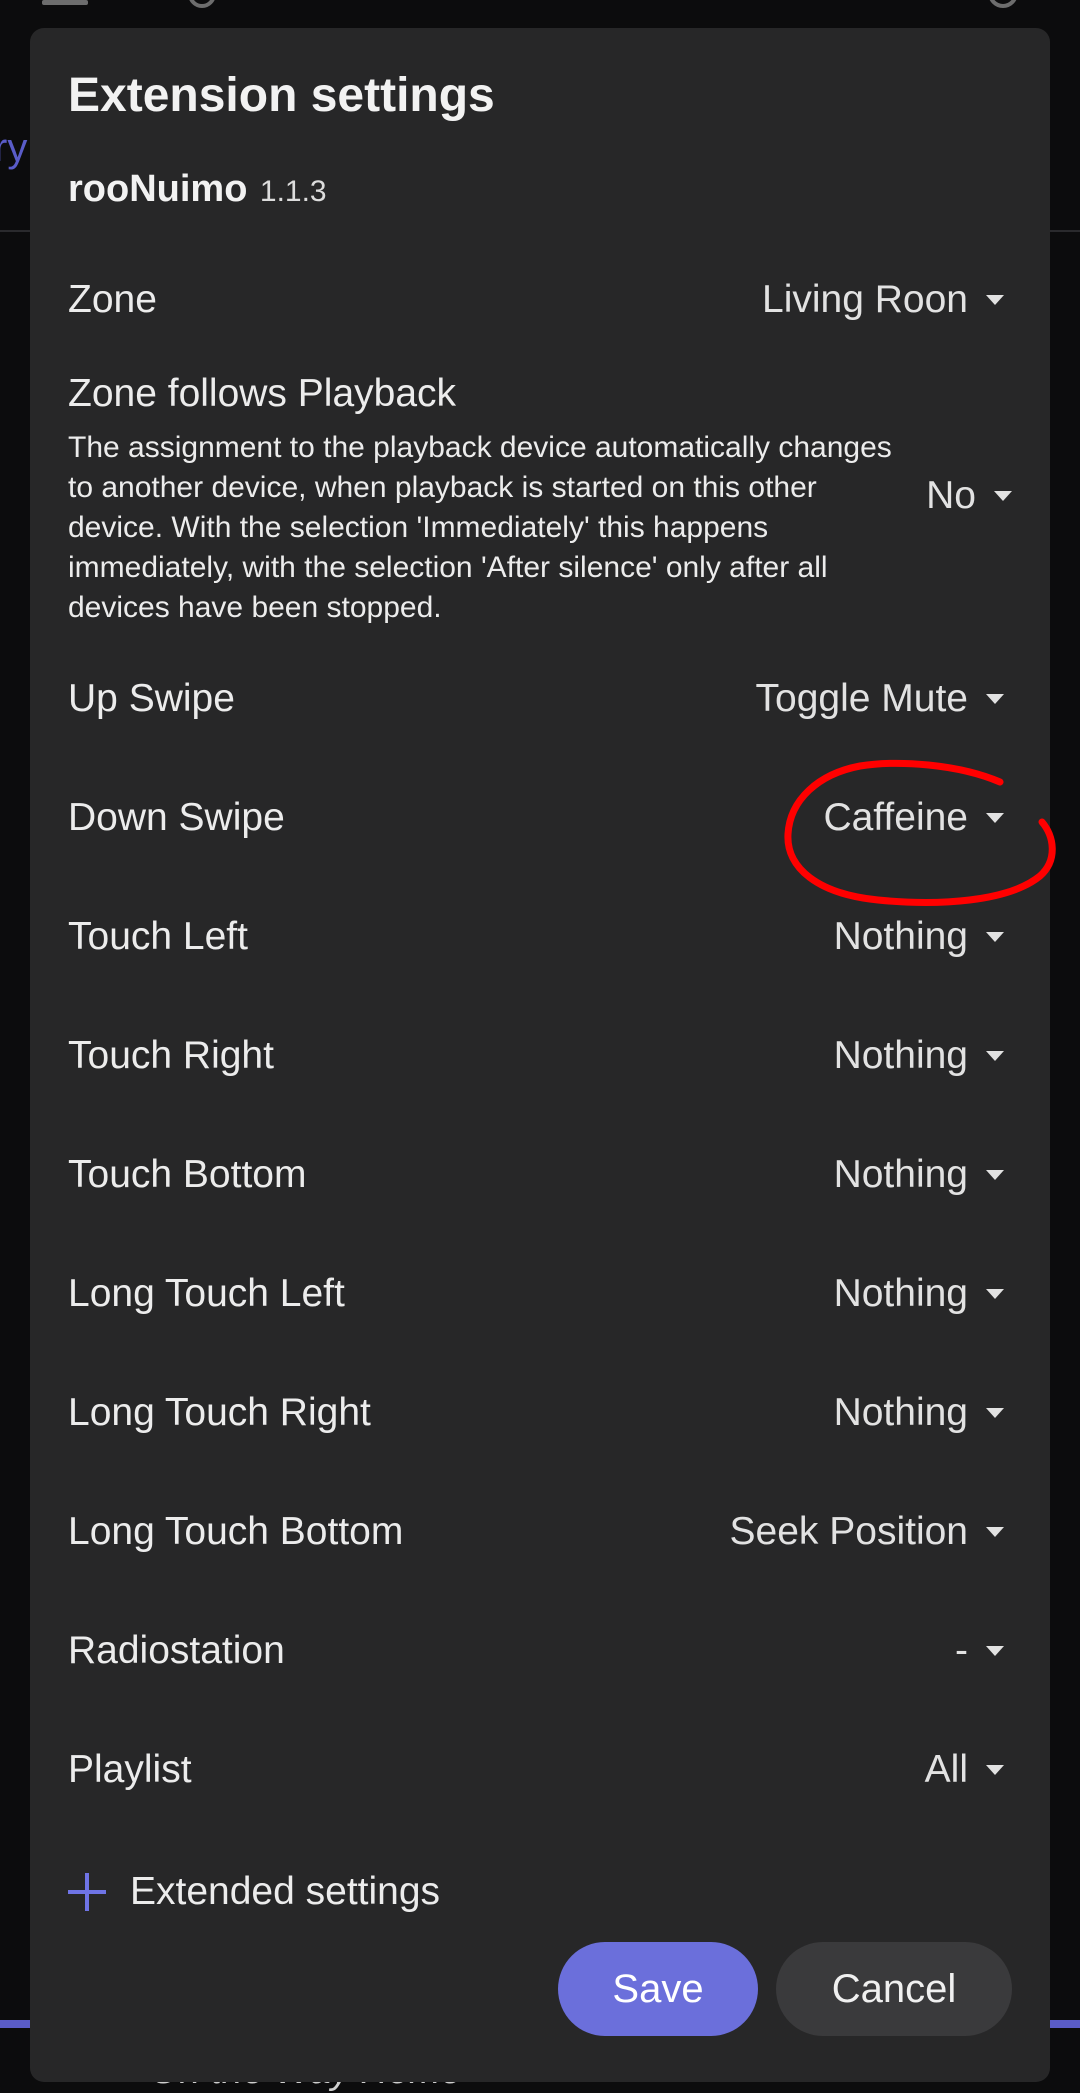 The width and height of the screenshot is (1080, 2093). What do you see at coordinates (236, 1531) in the screenshot?
I see `setting-label-long-touch-bottom: Long Touch Bottom` at bounding box center [236, 1531].